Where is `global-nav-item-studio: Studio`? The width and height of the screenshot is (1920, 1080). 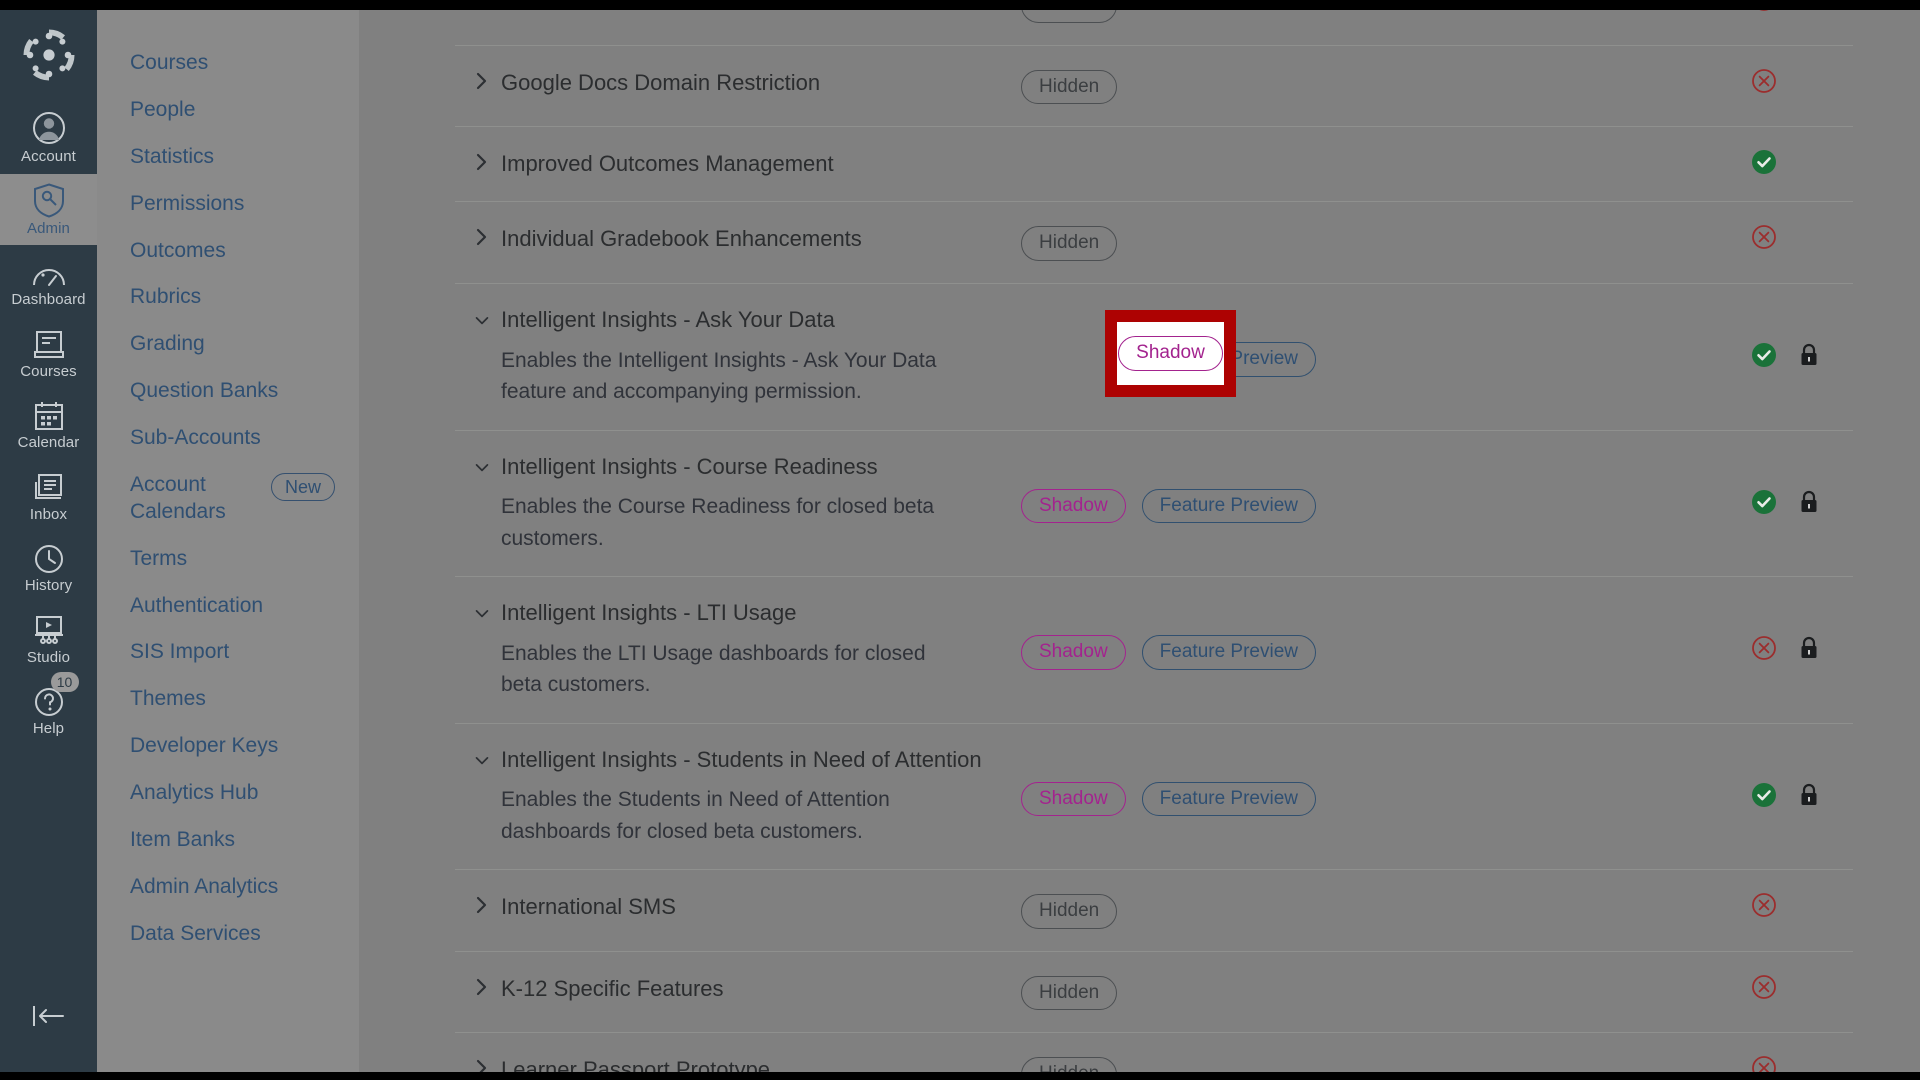
global-nav-item-studio: Studio is located at coordinates (48, 639).